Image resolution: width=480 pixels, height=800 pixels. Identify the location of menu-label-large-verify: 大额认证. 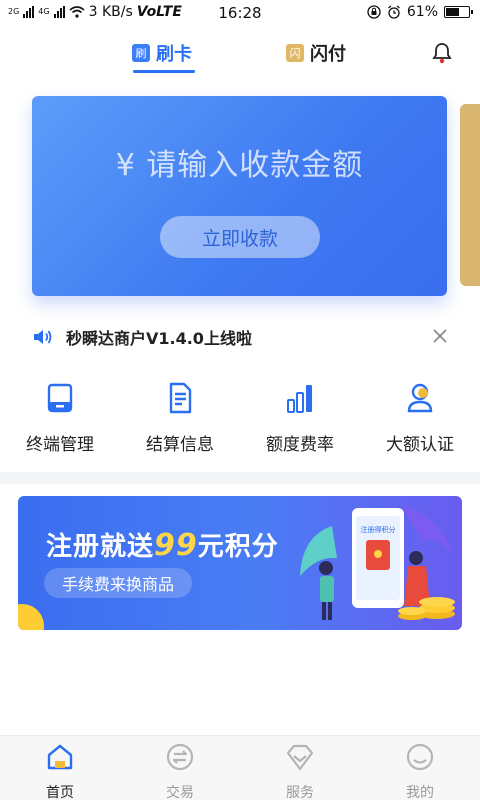
(420, 445).